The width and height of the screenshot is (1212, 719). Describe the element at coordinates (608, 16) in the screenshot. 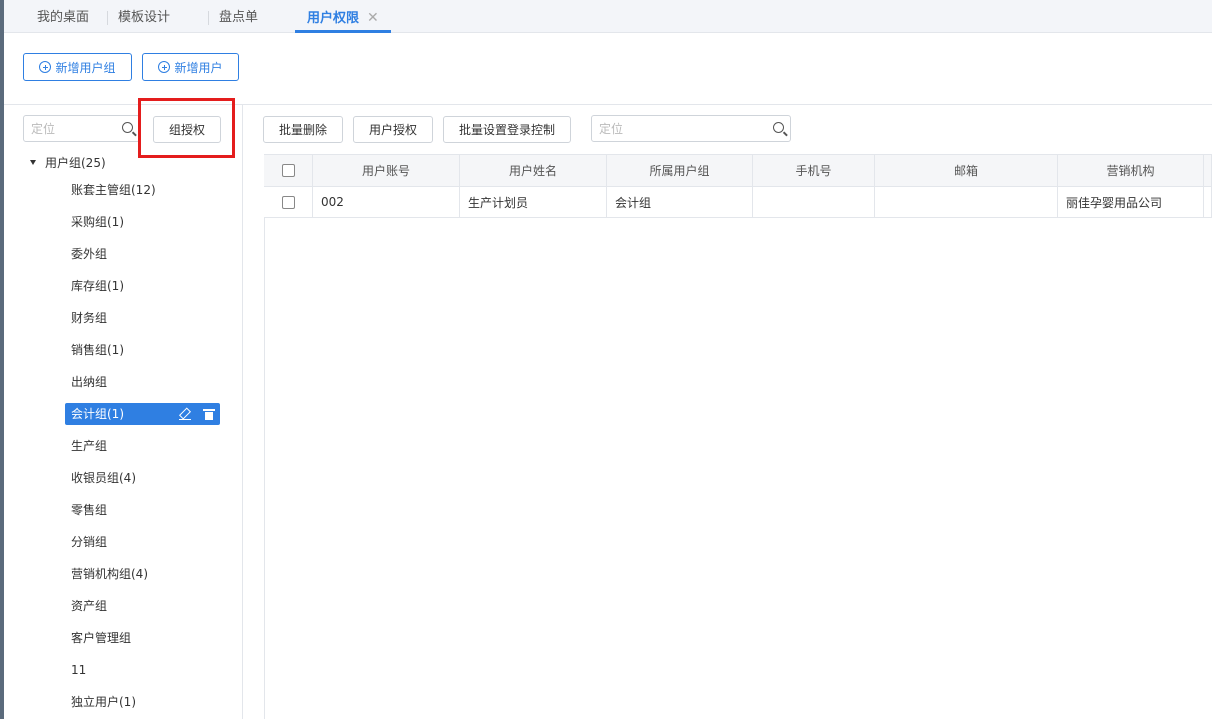

I see `tab-bar: 我的桌面 模板设计 盘点单 用户权限 ✕` at that location.